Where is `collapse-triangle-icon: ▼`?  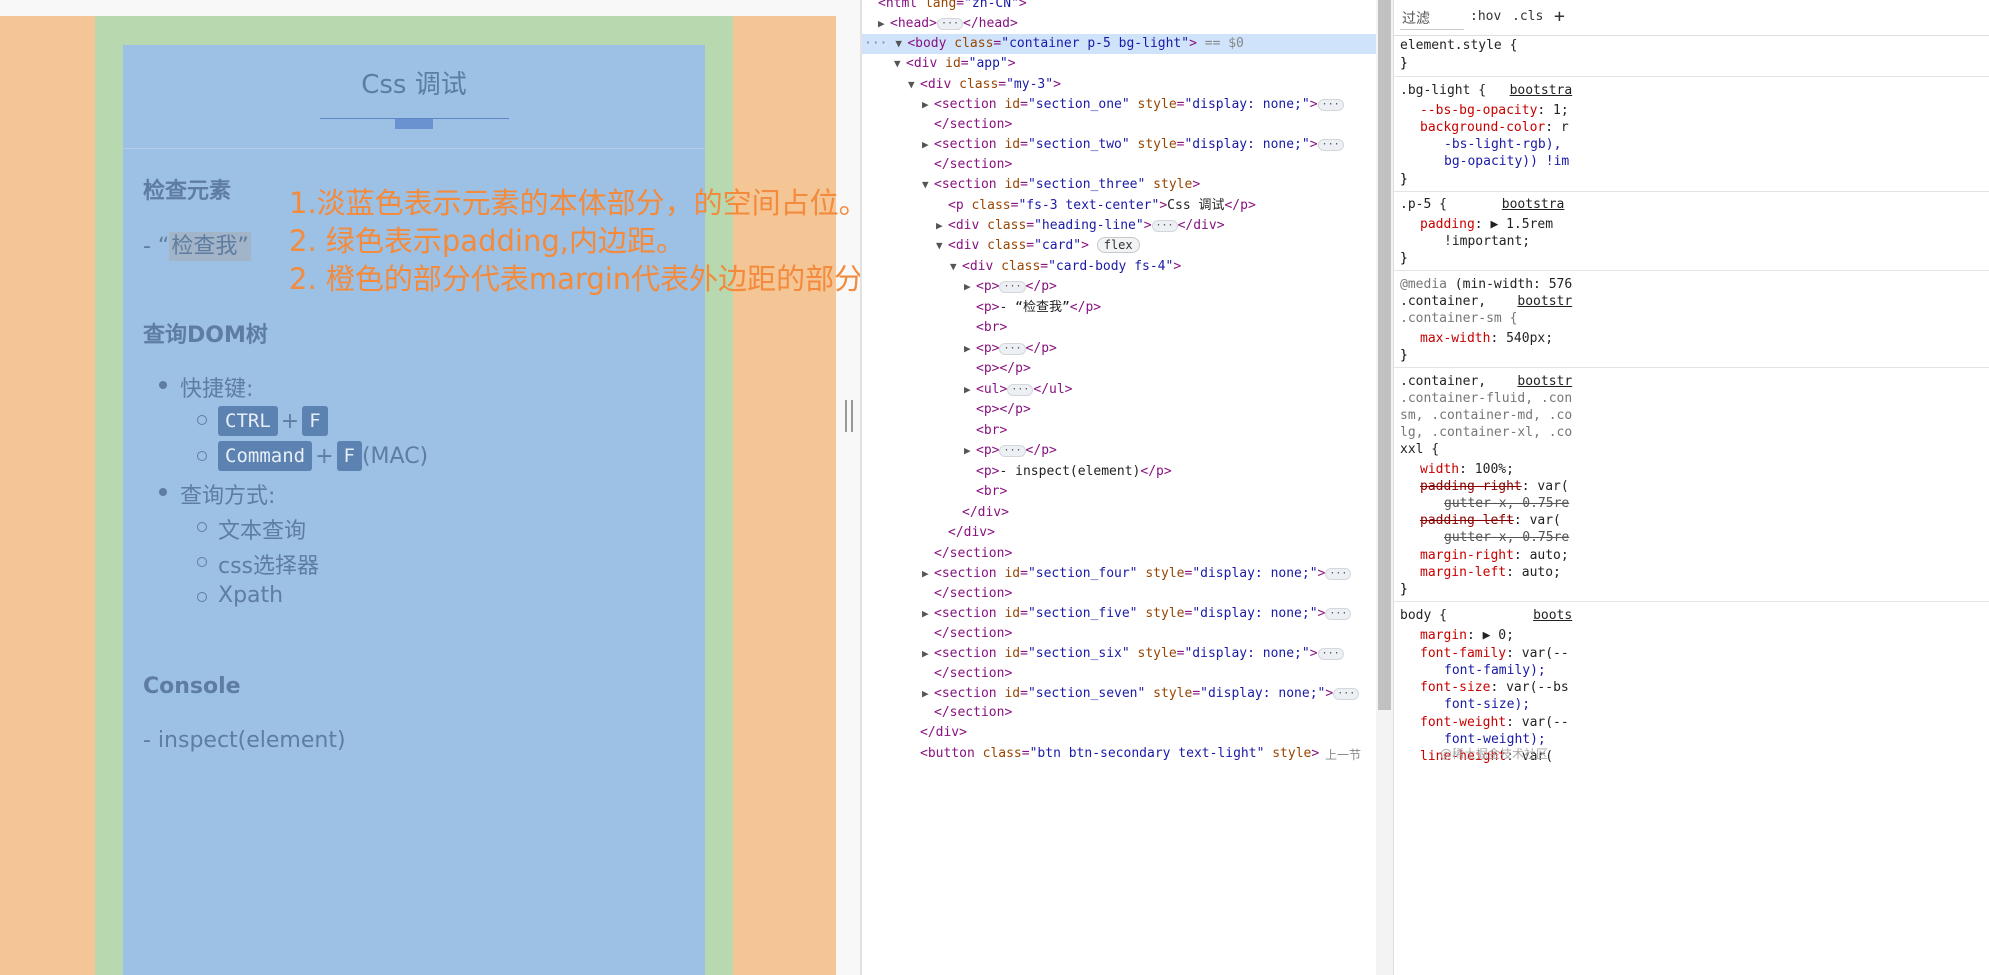 collapse-triangle-icon: ▼ is located at coordinates (901, 44).